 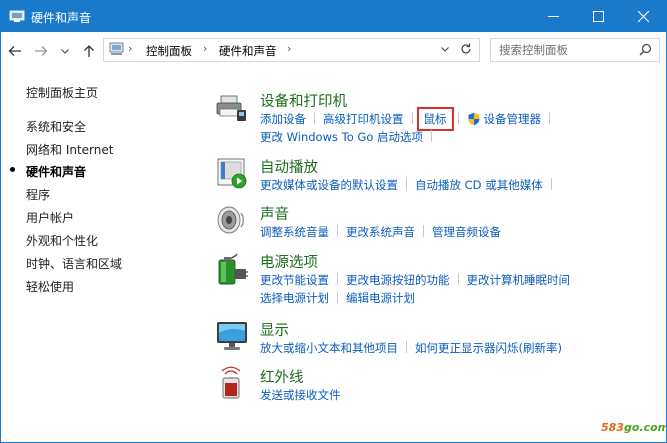 I want to click on sidebar-item-ease-of-access: 轻松使用, so click(x=50, y=286).